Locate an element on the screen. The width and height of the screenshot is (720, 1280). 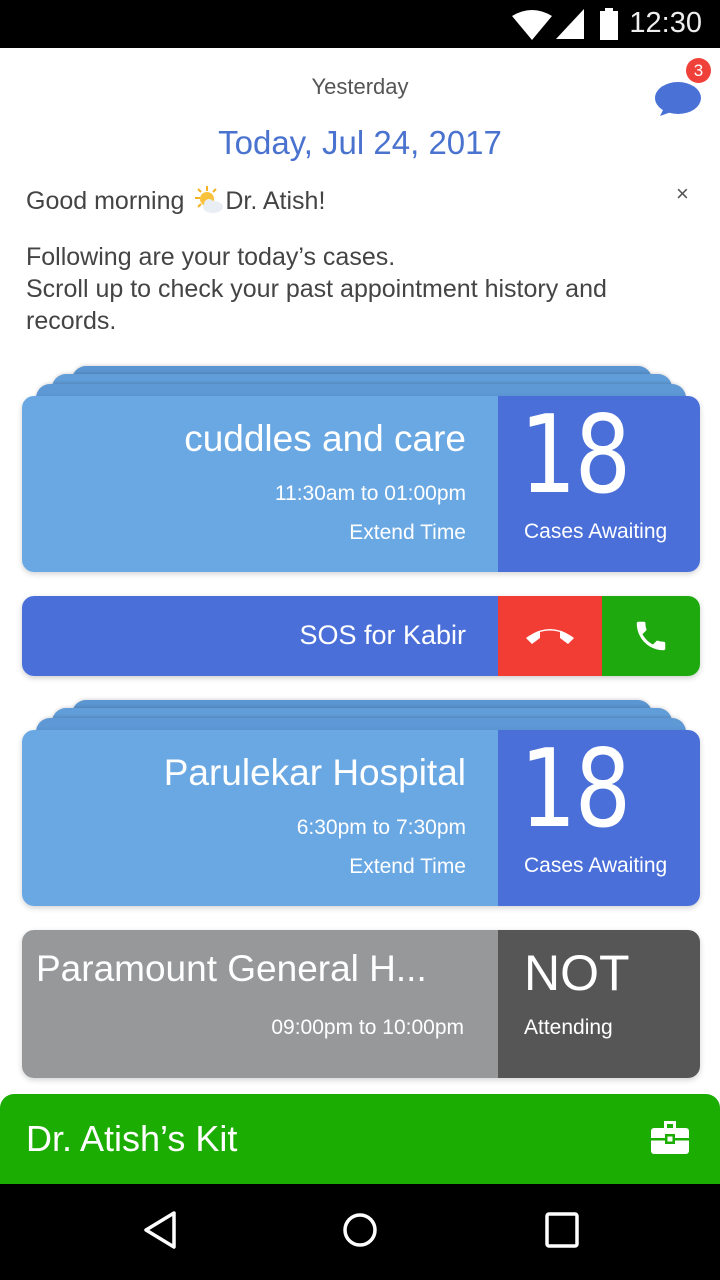
sos-label: SOS for Kabir is located at coordinates (382, 635).